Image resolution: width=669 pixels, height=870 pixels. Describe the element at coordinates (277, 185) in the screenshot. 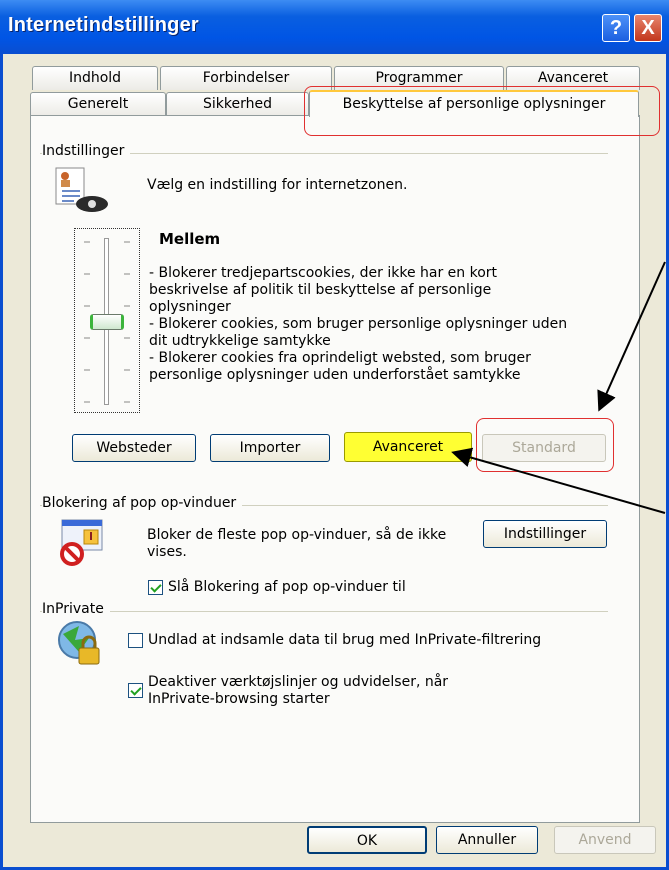

I see `settings-intro: Vælg en indstilling for internetzonen.` at that location.